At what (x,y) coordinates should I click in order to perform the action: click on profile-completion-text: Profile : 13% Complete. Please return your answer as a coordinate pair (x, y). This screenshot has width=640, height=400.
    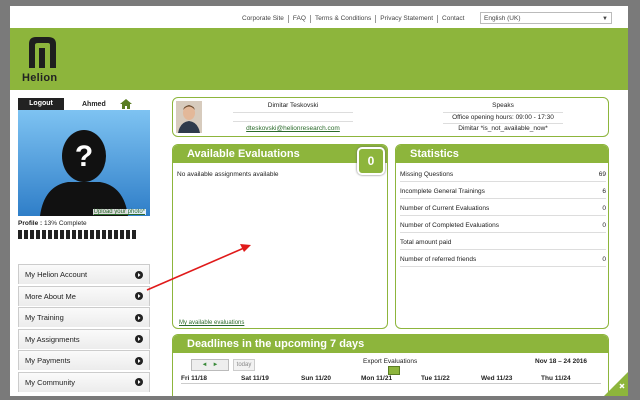
    Looking at the image, I should click on (84, 223).